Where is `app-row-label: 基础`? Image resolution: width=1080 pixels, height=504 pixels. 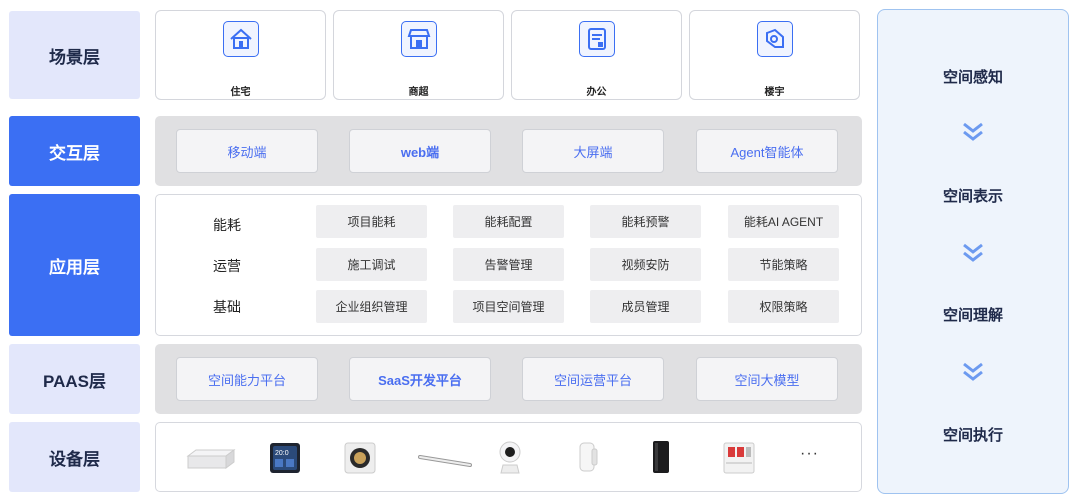
app-row-label: 基础 is located at coordinates (227, 307).